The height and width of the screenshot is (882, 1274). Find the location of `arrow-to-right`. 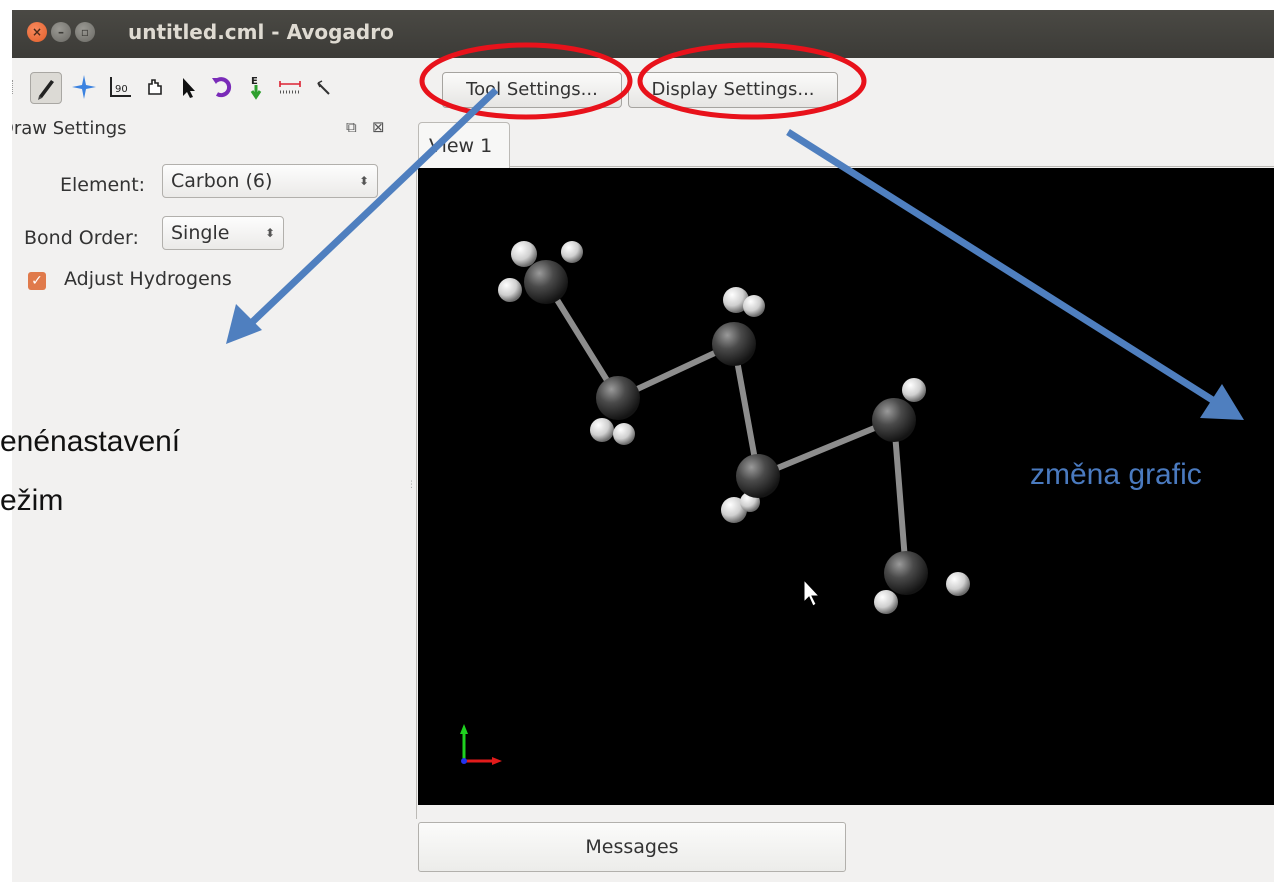

arrow-to-right is located at coordinates (1005, 269).